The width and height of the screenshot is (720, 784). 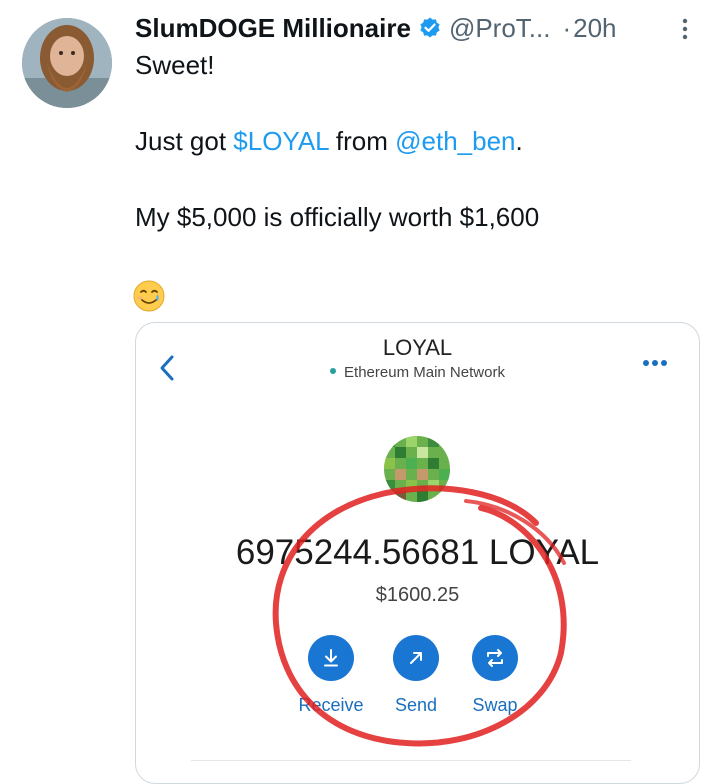 I want to click on divider, so click(x=411, y=760).